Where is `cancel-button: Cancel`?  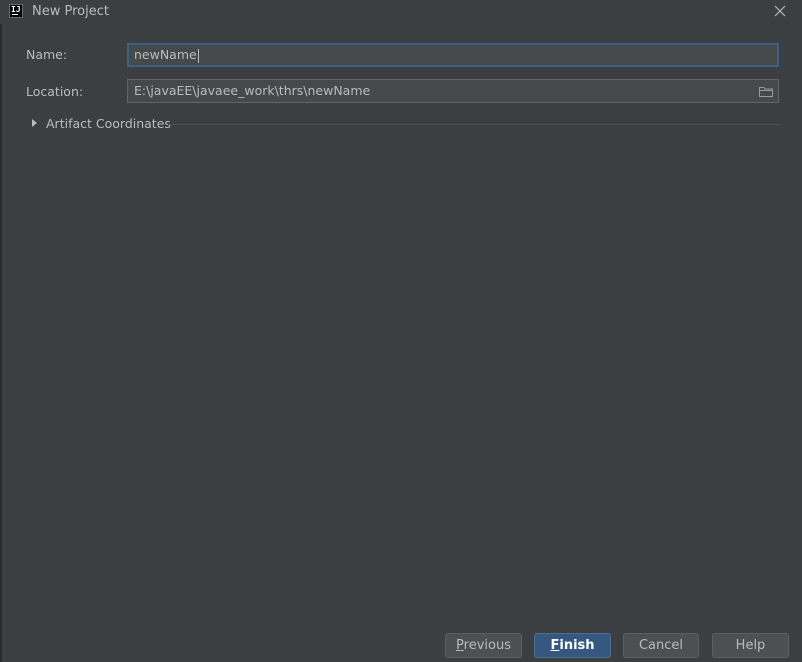 cancel-button: Cancel is located at coordinates (661, 645).